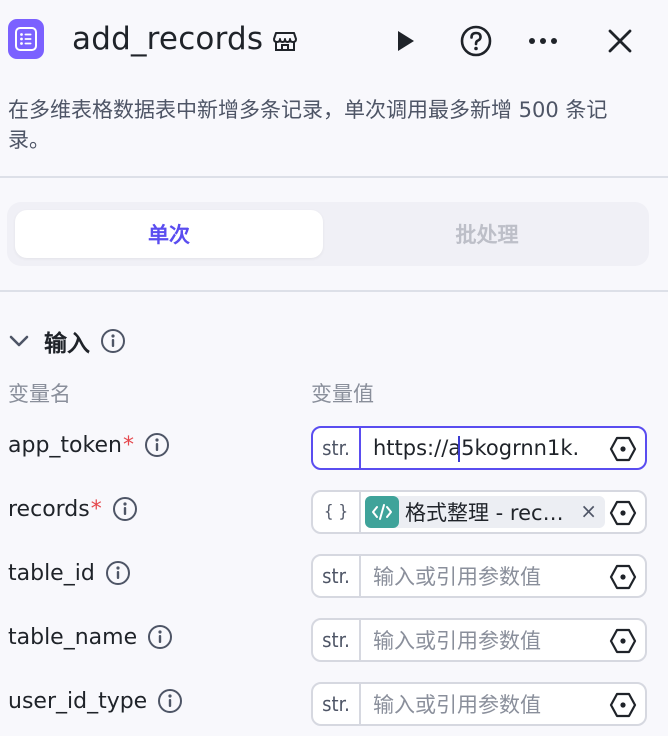 Image resolution: width=668 pixels, height=736 pixels. Describe the element at coordinates (65, 445) in the screenshot. I see `param-name: app_token` at that location.